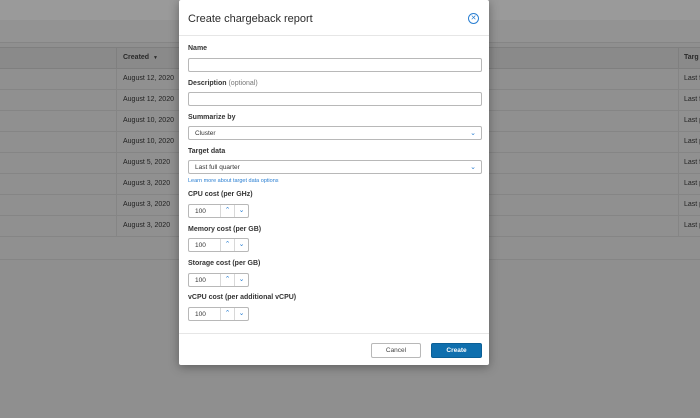  I want to click on target-data-value: Last full quarter, so click(217, 167).